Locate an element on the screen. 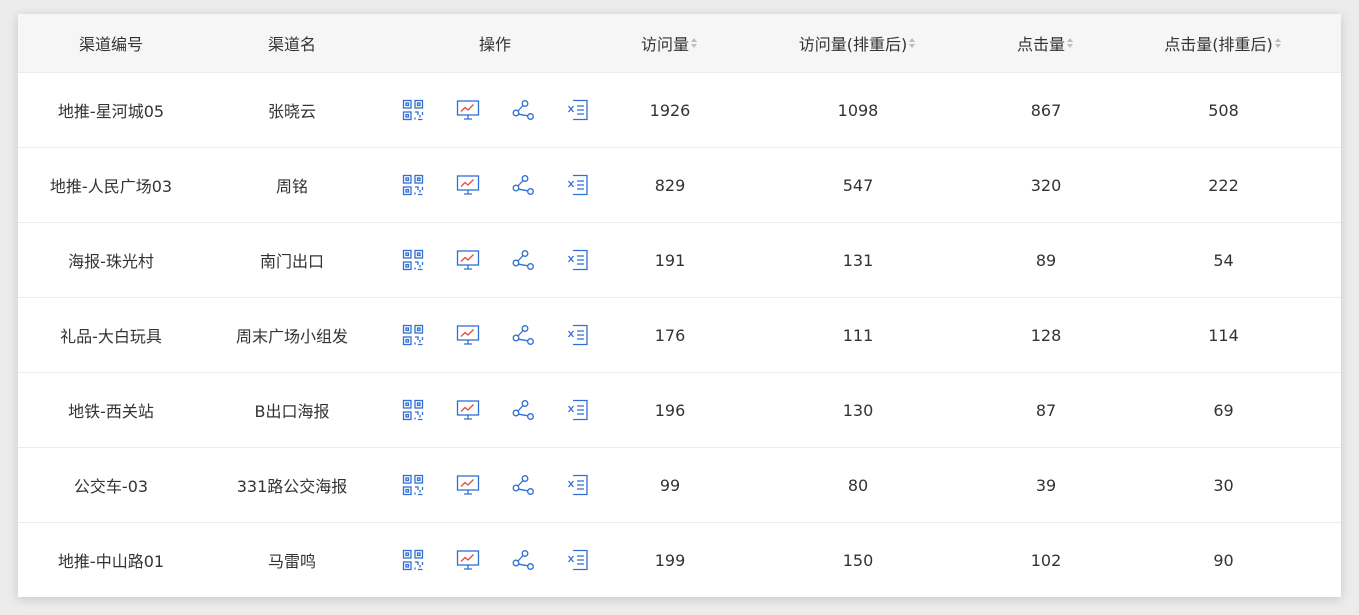  clicks-cell: 867 is located at coordinates (1046, 110).